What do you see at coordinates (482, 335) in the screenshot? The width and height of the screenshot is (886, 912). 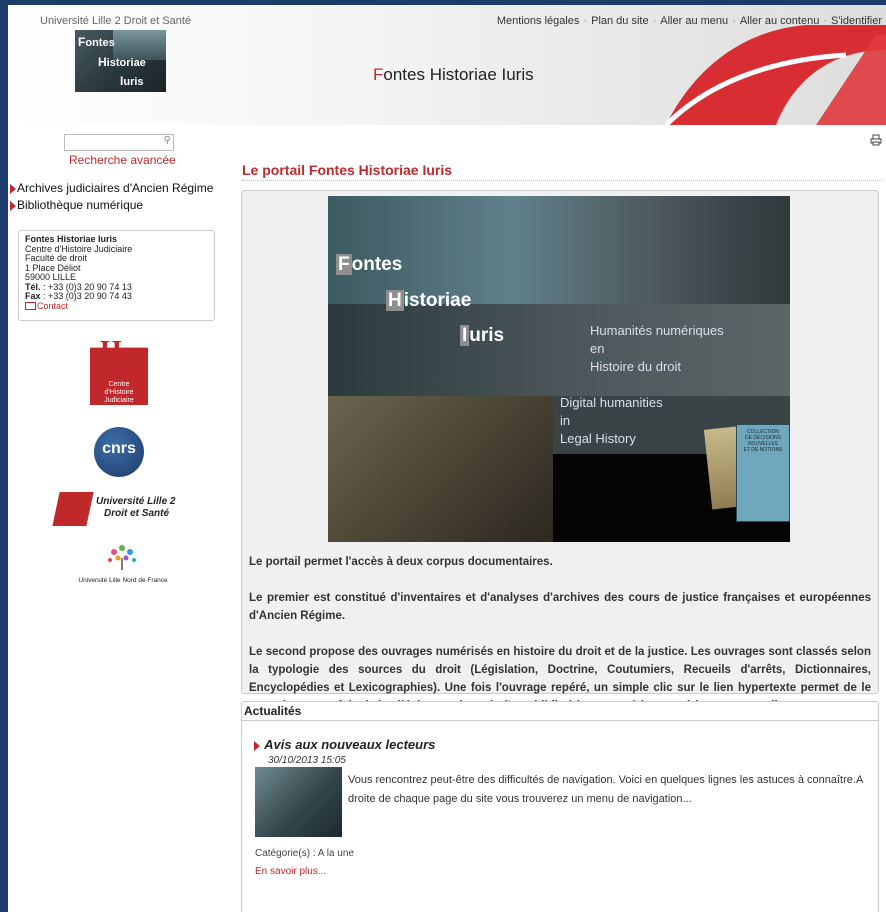 I see `banner-word-iuris: Iuris` at bounding box center [482, 335].